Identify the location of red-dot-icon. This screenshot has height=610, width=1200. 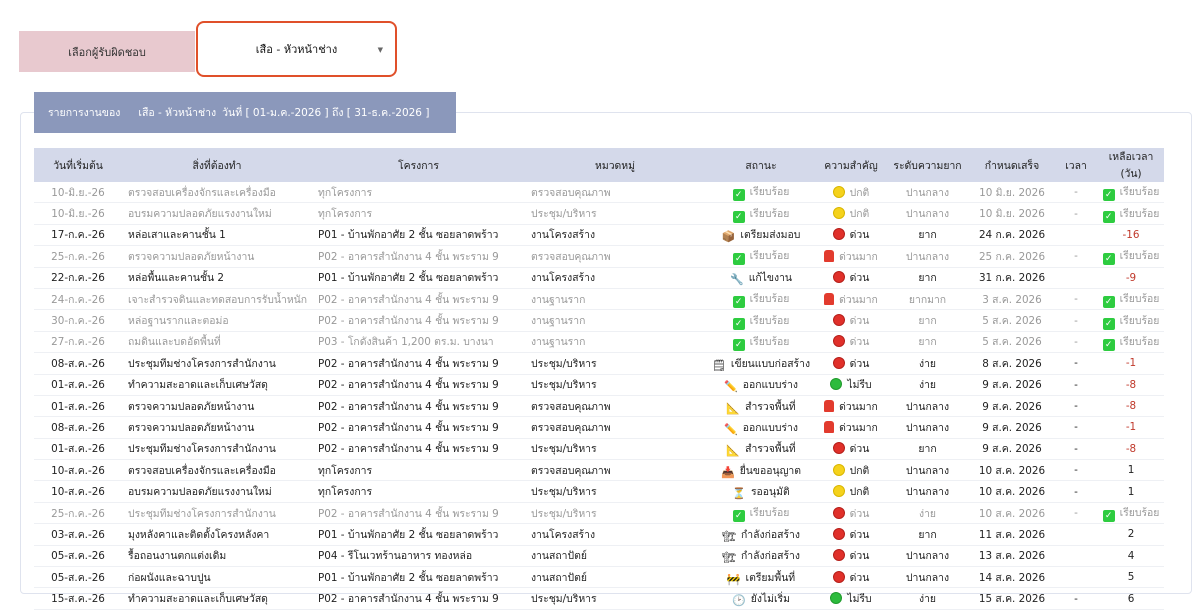
(838, 576).